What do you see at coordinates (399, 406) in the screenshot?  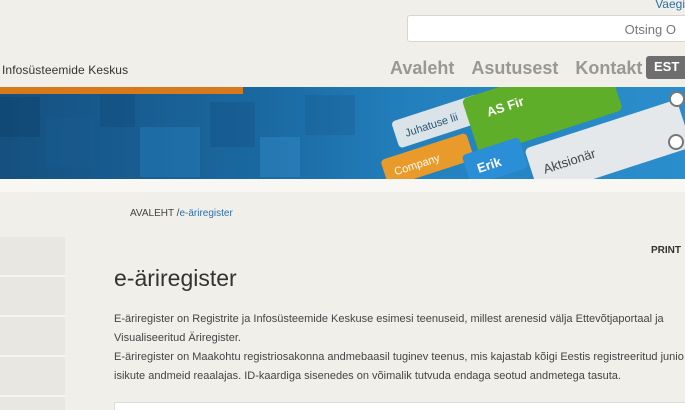 I see `content-box` at bounding box center [399, 406].